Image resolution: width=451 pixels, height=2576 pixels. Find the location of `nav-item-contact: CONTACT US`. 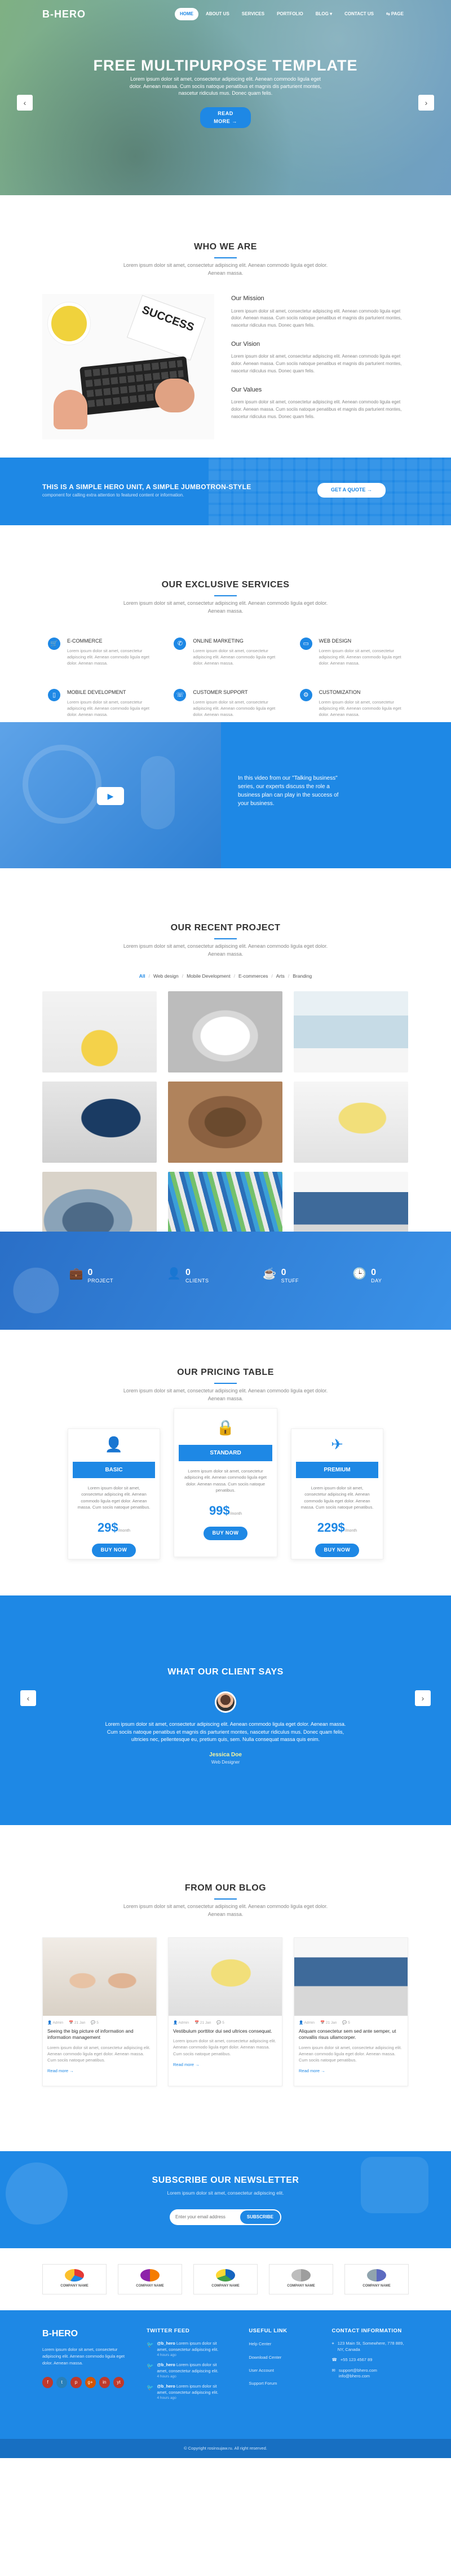

nav-item-contact: CONTACT US is located at coordinates (359, 14).